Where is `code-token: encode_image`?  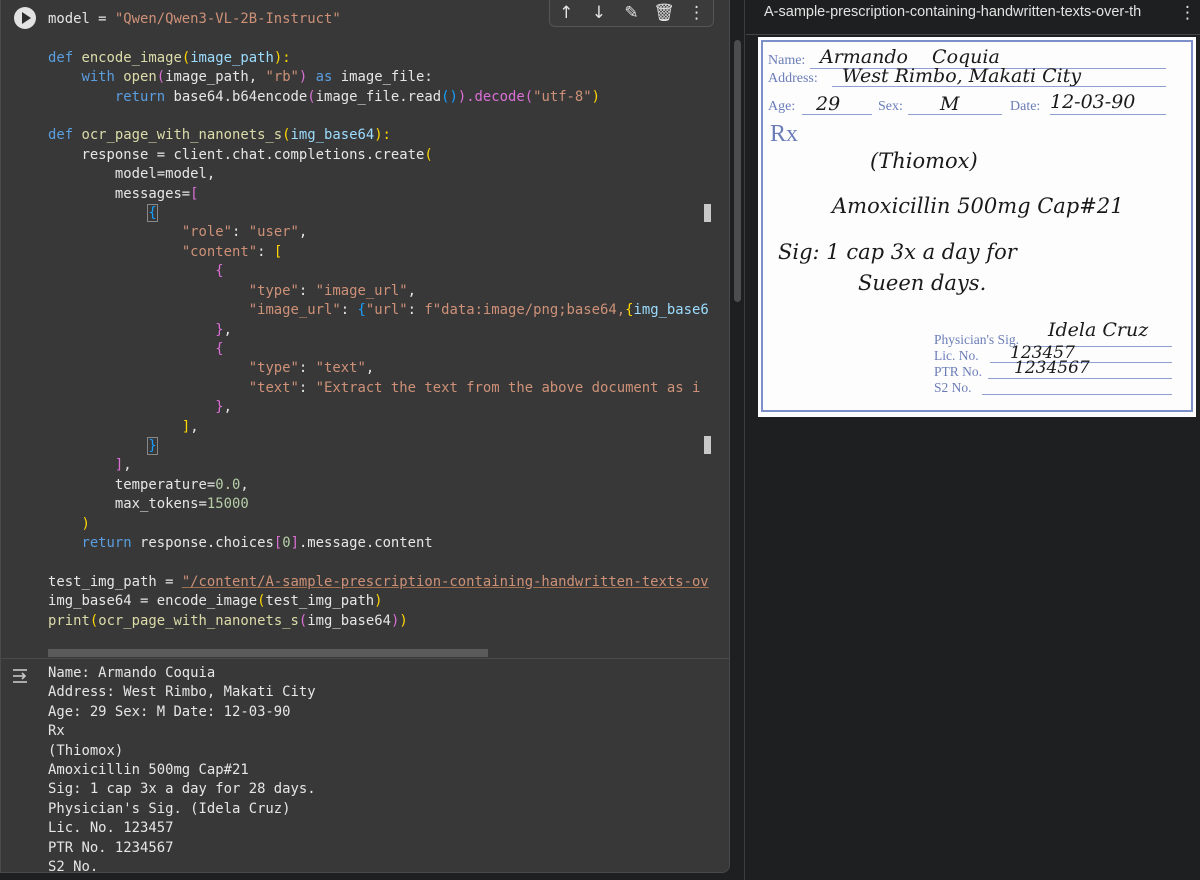
code-token: encode_image is located at coordinates (131, 57).